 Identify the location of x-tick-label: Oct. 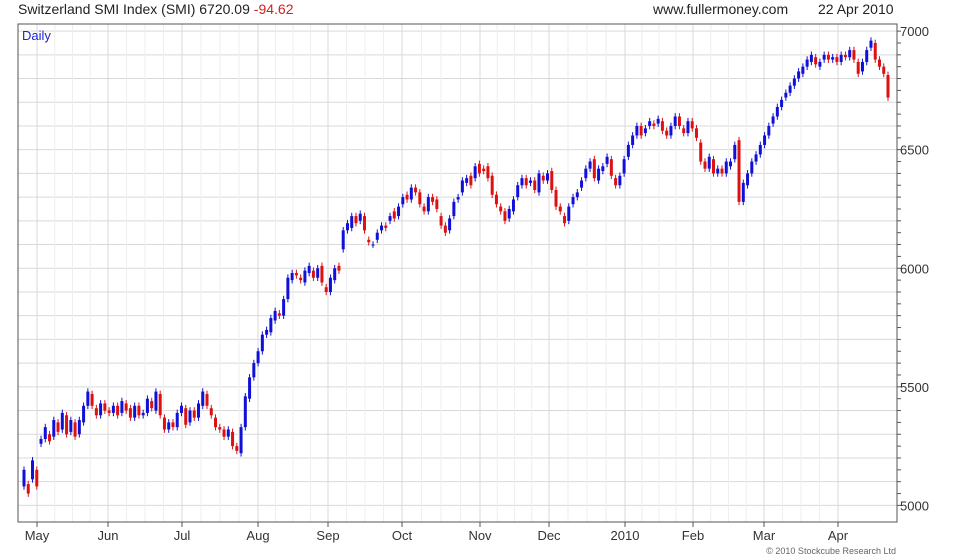
(402, 535).